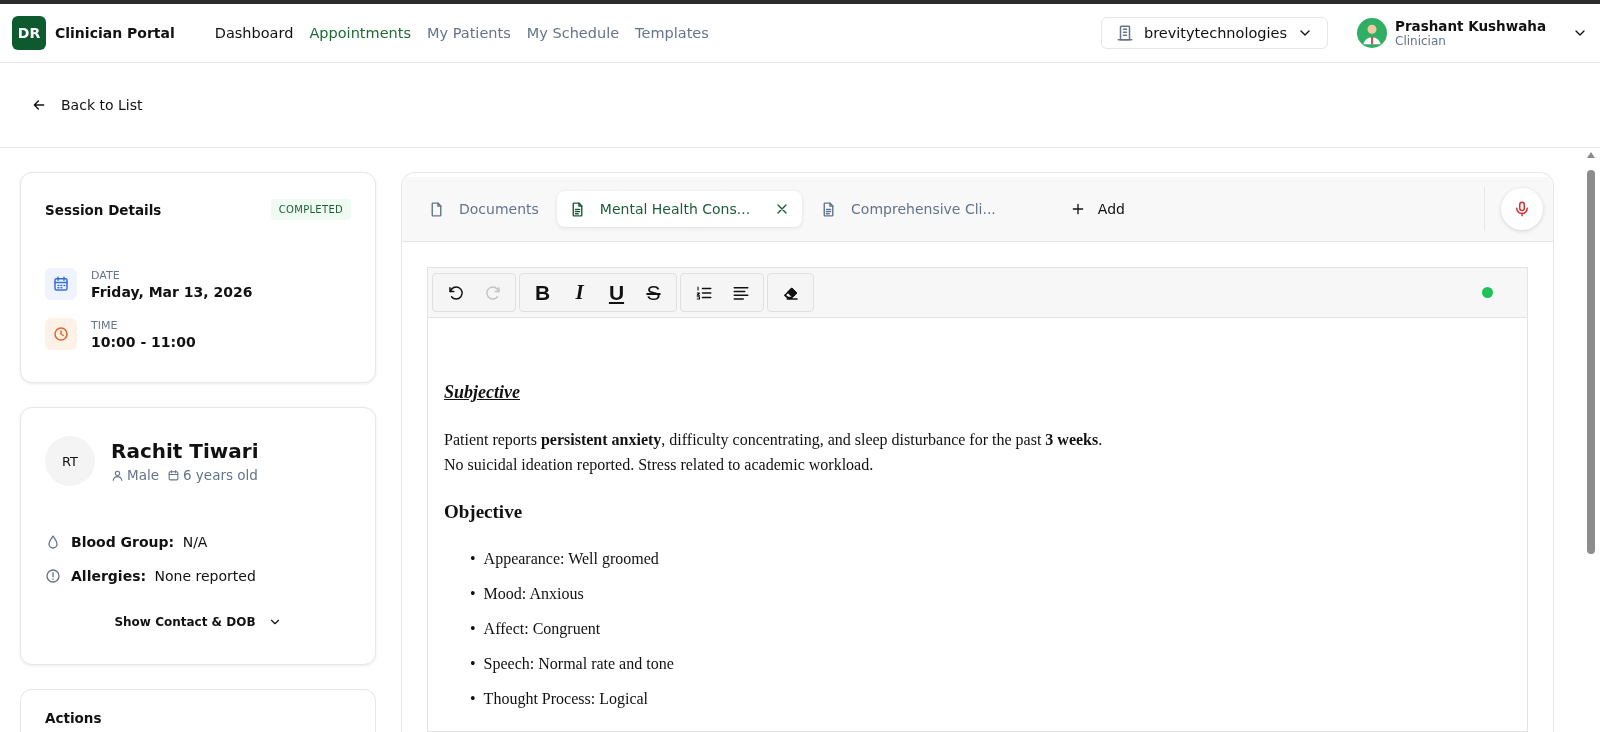 The width and height of the screenshot is (1600, 732). I want to click on organization-dropdown: brevitytechnologies, so click(1214, 33).